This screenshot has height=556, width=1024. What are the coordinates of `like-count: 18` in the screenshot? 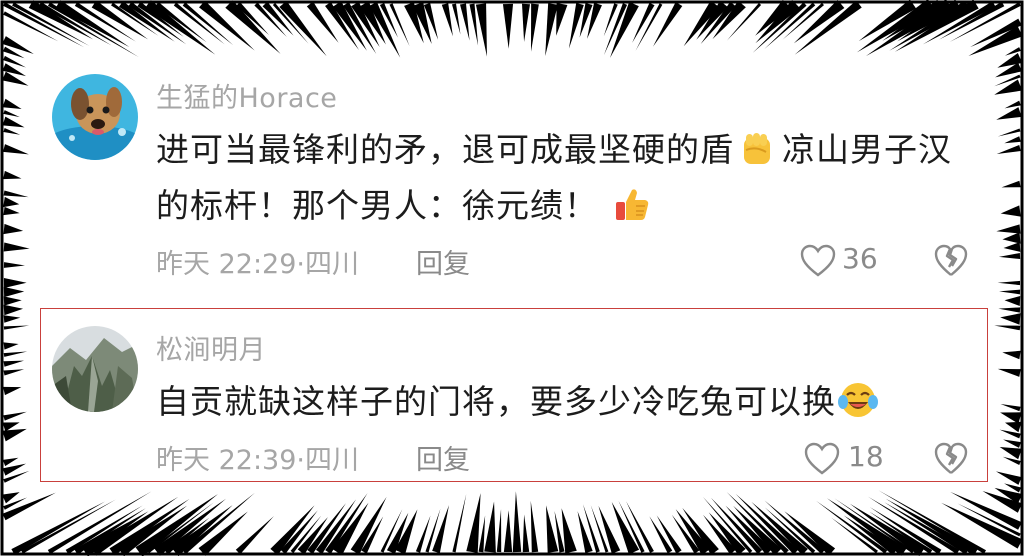 It's located at (866, 456).